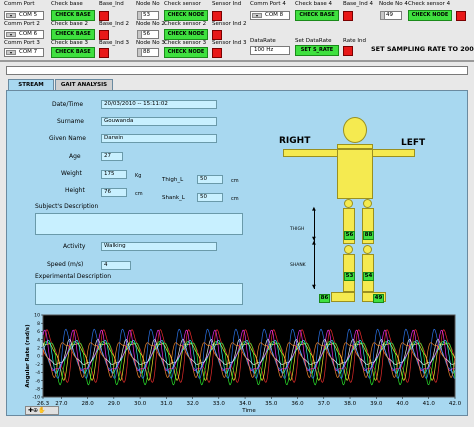 This screenshot has width=474, height=427. Describe the element at coordinates (114, 24) in the screenshot. I see `base-ind-2-label: Base_Ind 2` at that location.